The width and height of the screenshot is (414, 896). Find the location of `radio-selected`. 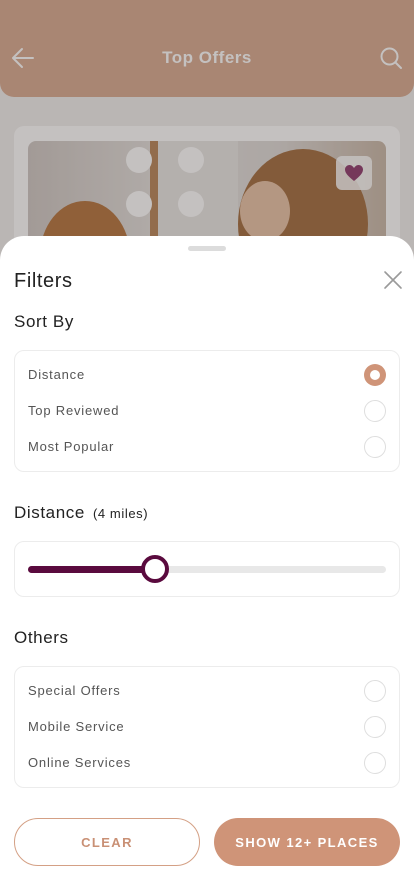

radio-selected is located at coordinates (375, 375).